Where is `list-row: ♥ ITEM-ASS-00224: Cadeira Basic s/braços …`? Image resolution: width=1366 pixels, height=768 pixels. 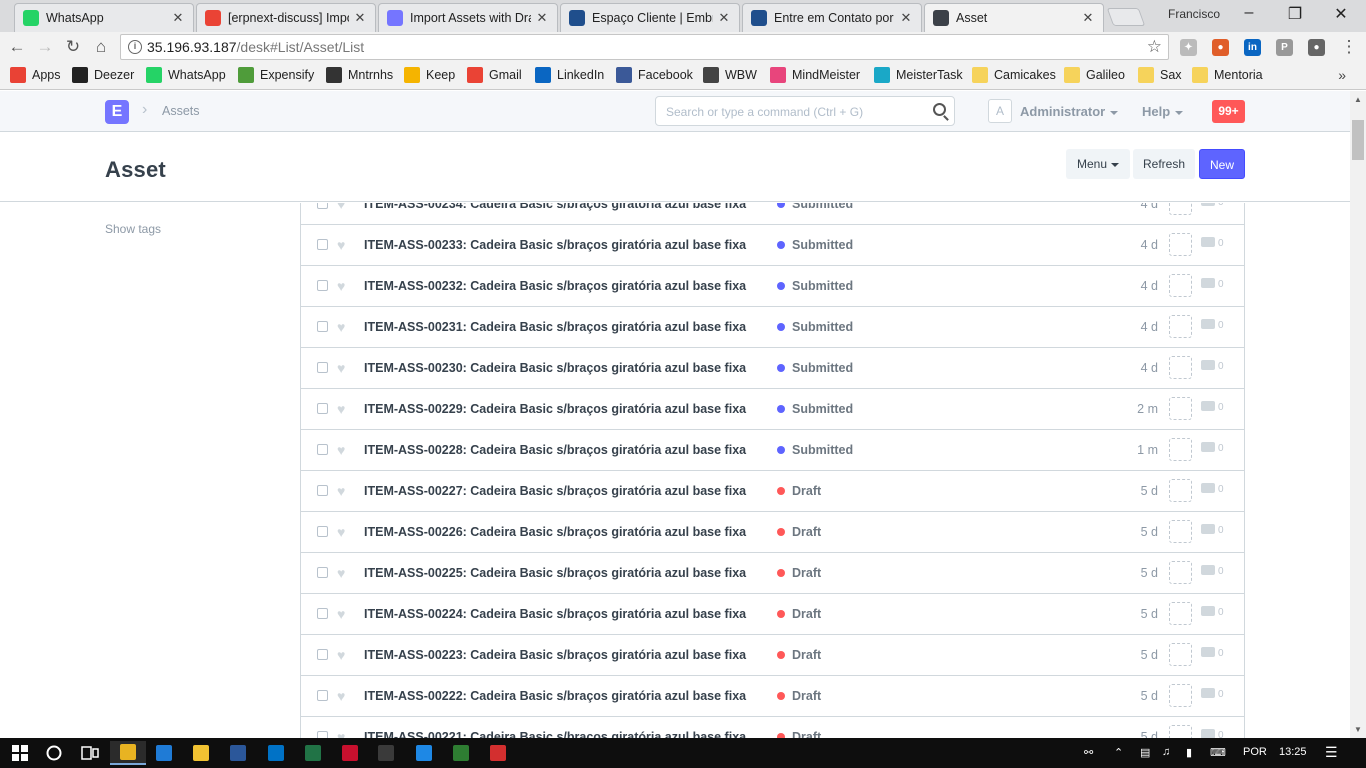
list-row: ♥ ITEM-ASS-00224: Cadeira Basic s/braços … is located at coordinates (772, 614).